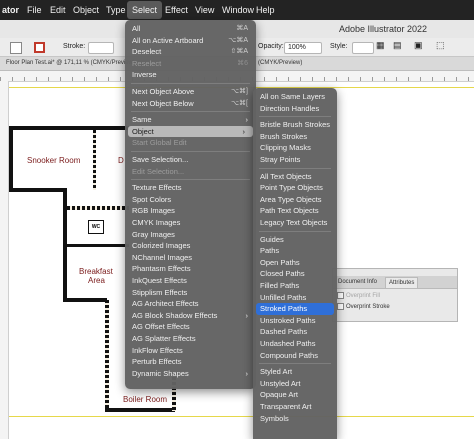  Describe the element at coordinates (295, 298) in the screenshot. I see `object-submenu-item-unfilled-paths: Unfilled Paths` at that location.